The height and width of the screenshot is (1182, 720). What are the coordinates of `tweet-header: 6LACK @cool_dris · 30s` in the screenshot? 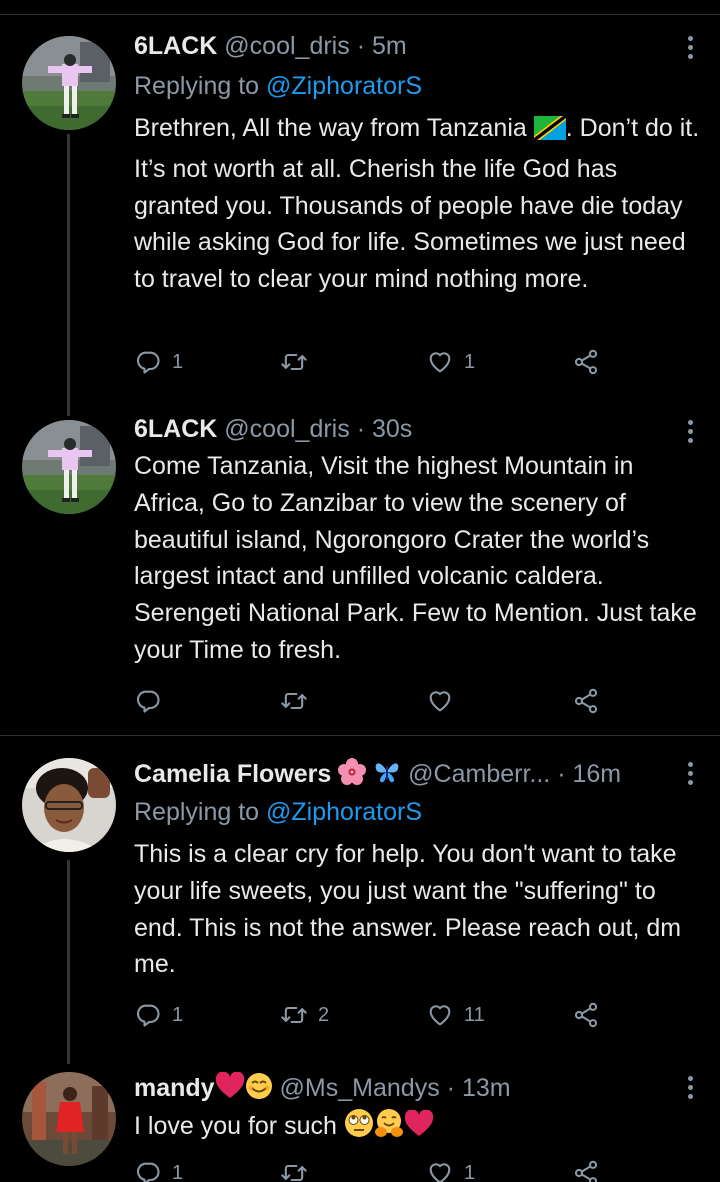 It's located at (407, 429).